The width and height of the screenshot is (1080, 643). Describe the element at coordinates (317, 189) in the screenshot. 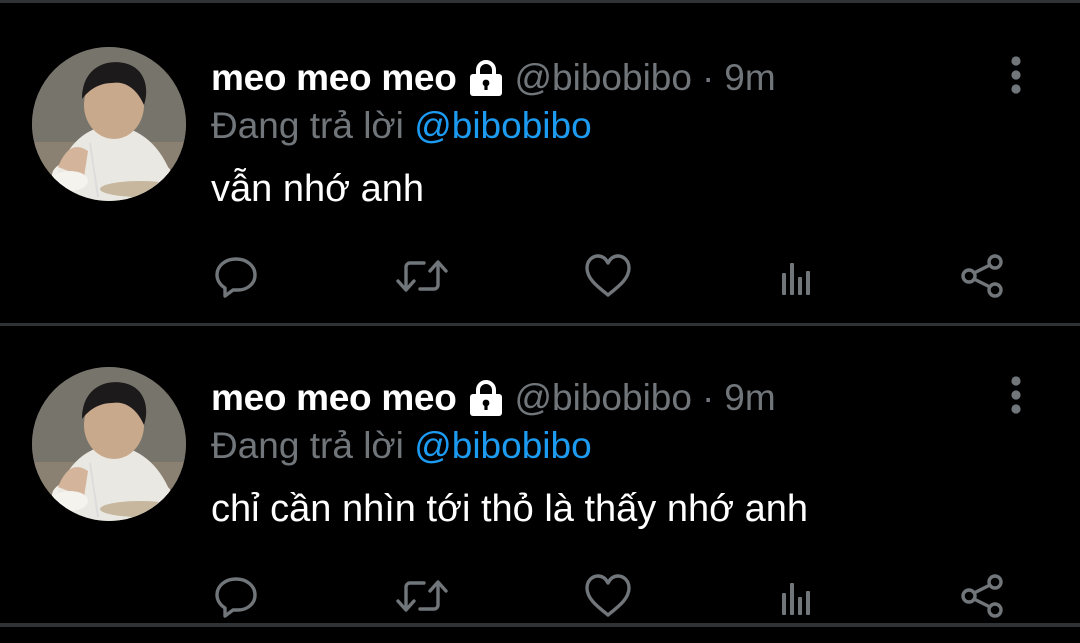

I see `tweet-text: vẫn nhớ anh` at that location.